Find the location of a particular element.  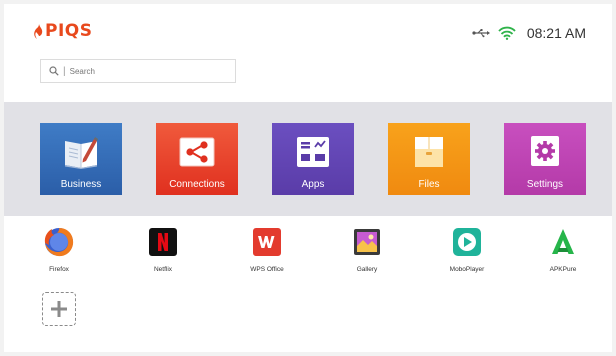

firefox-icon is located at coordinates (59, 242).